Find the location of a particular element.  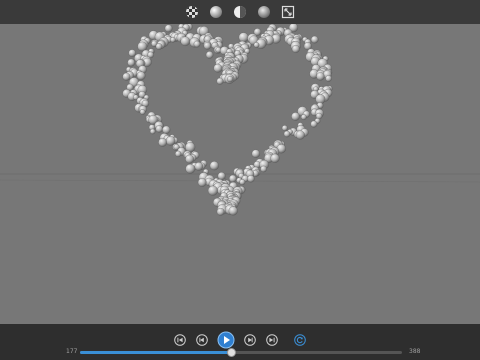

top-toolbar is located at coordinates (240, 12).